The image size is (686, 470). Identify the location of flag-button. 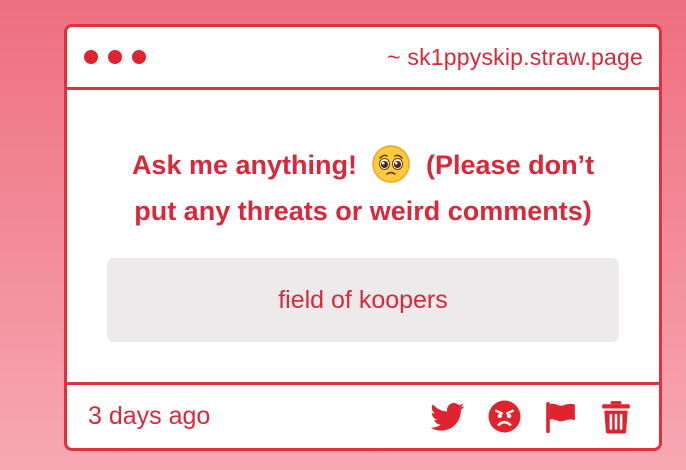
(560, 417).